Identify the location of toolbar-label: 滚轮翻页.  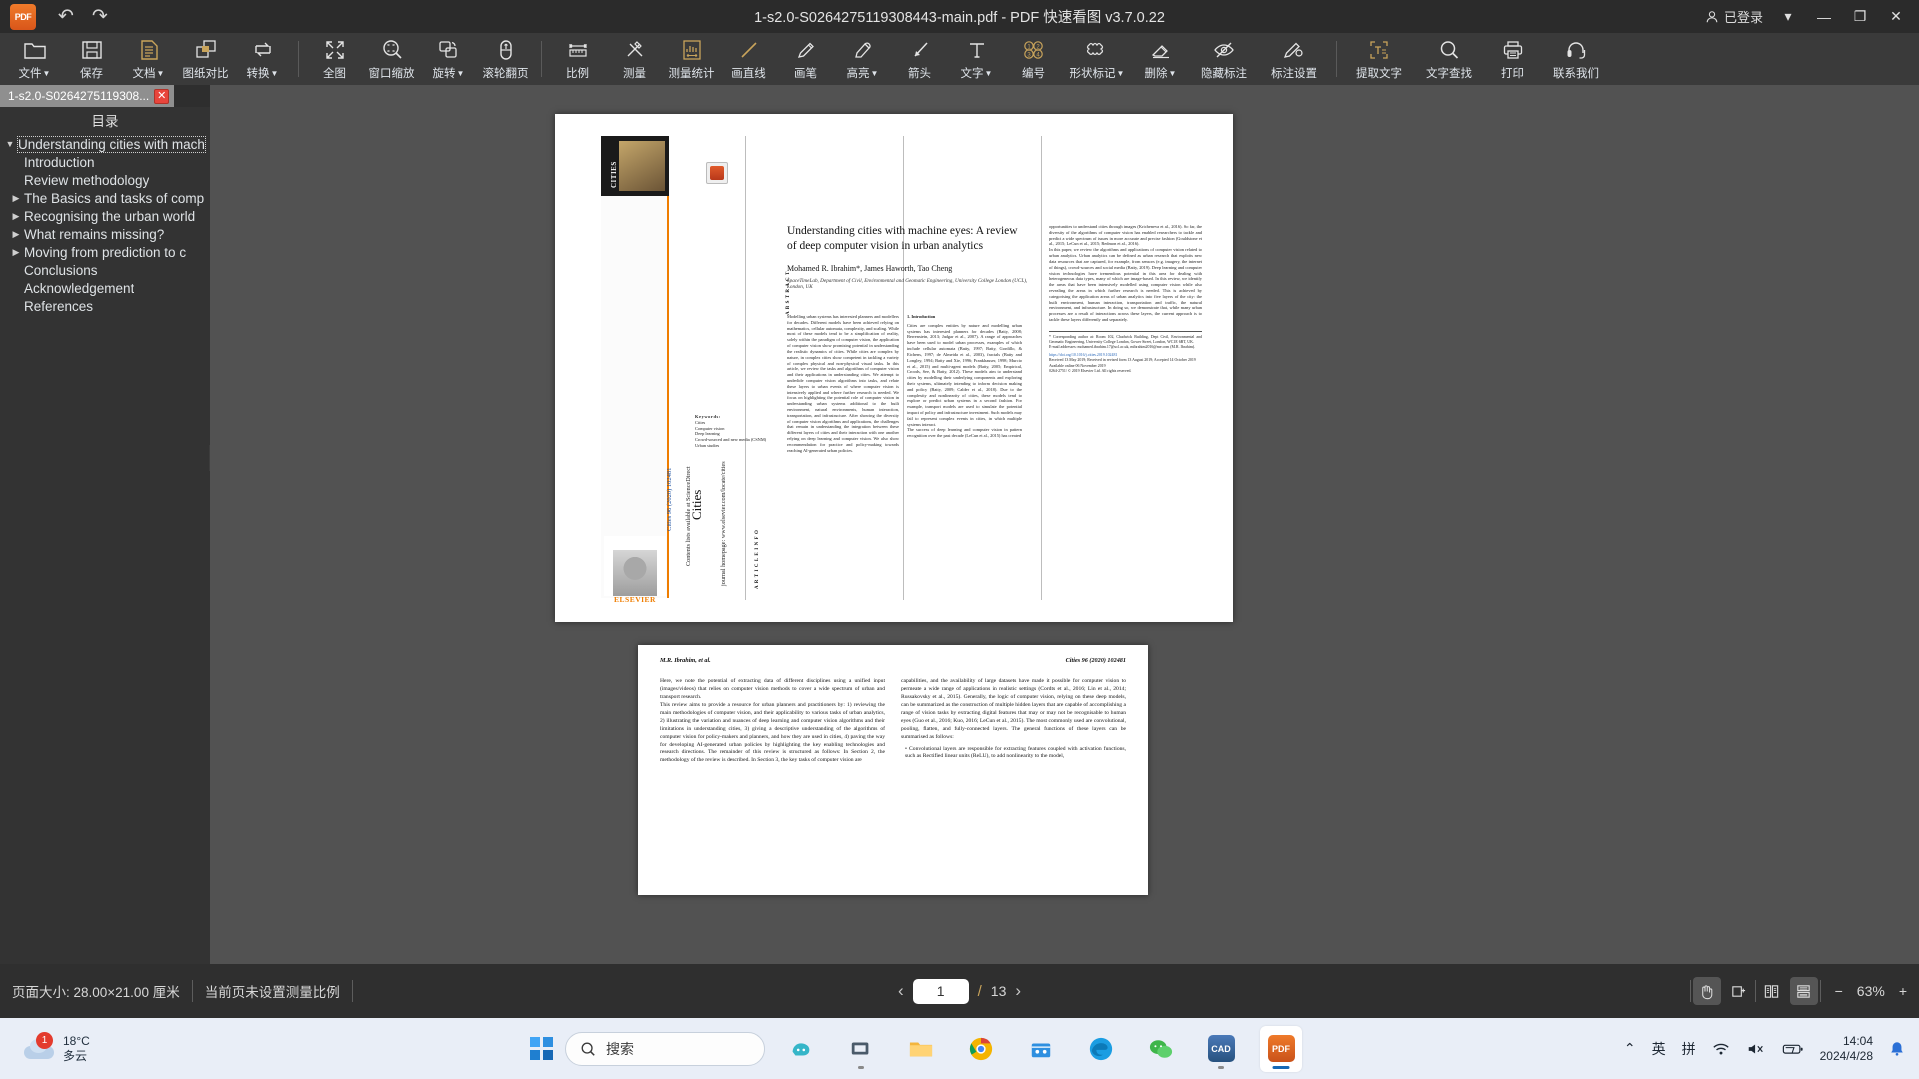
(505, 73).